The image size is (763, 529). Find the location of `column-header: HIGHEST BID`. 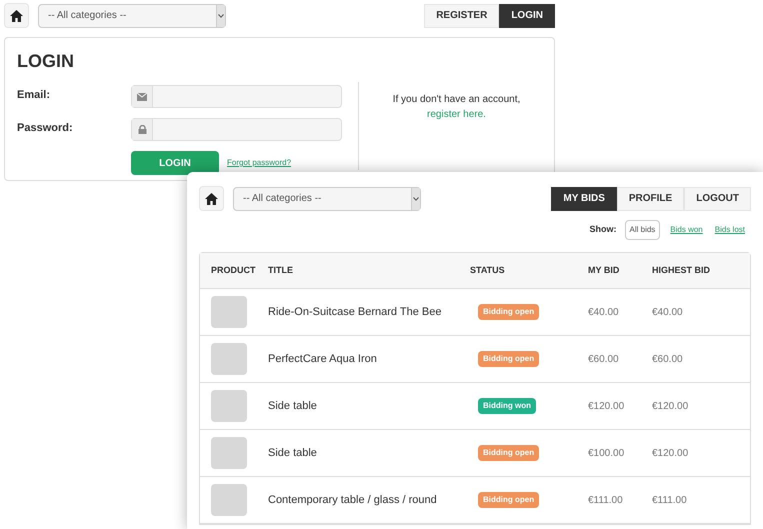

column-header: HIGHEST BID is located at coordinates (681, 269).